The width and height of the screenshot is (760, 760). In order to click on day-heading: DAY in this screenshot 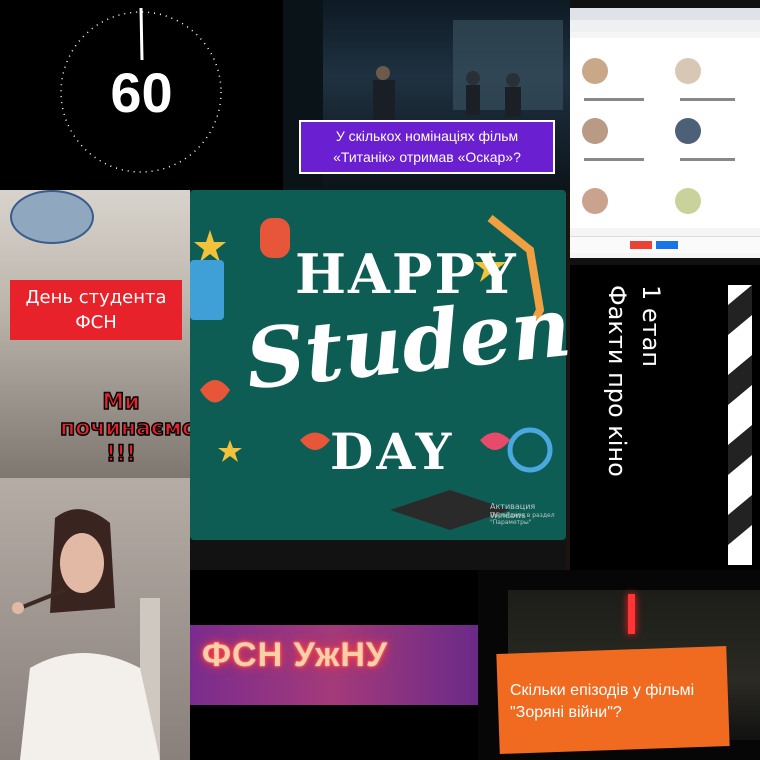, I will do `click(392, 451)`.